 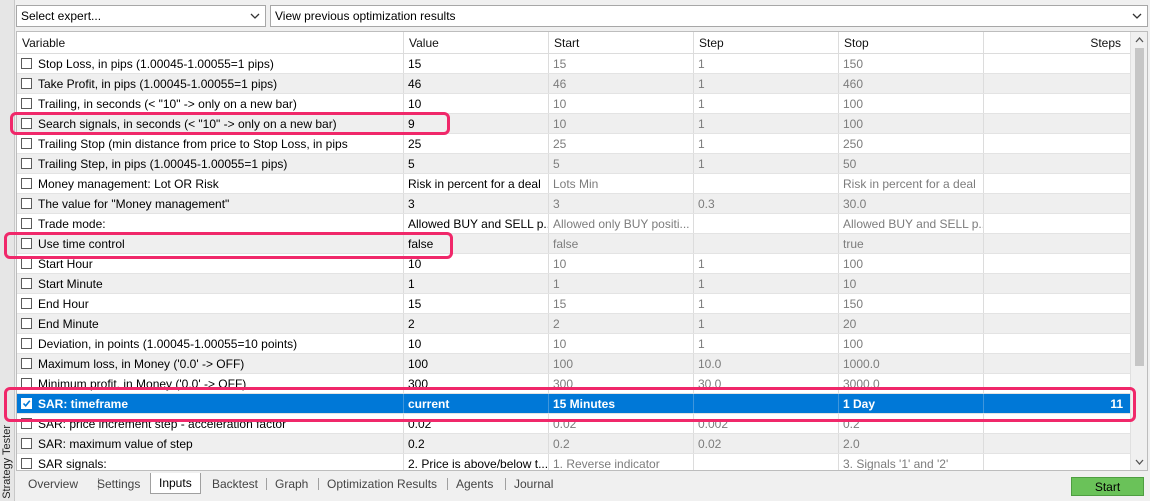 I want to click on cell-start: 0.02, so click(x=620, y=423).